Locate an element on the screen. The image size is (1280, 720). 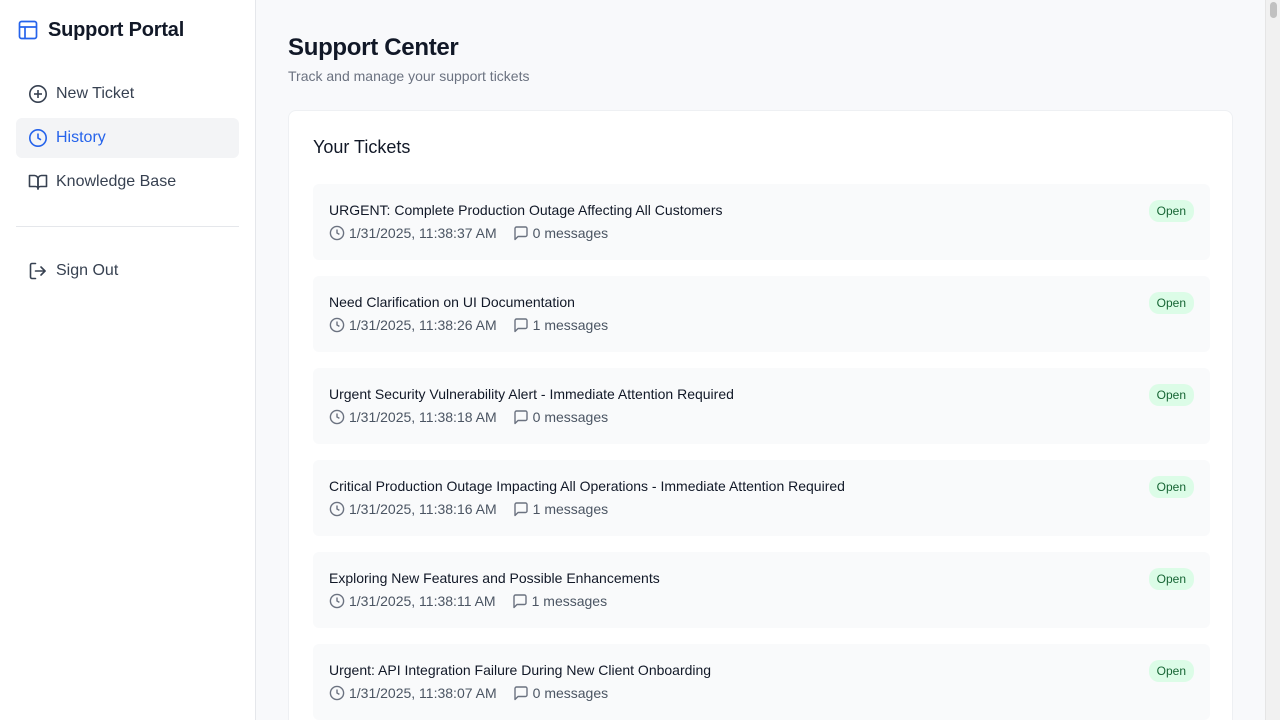
ticket-timestamp: 1/31/2025, 11:38:37 AM is located at coordinates (413, 233).